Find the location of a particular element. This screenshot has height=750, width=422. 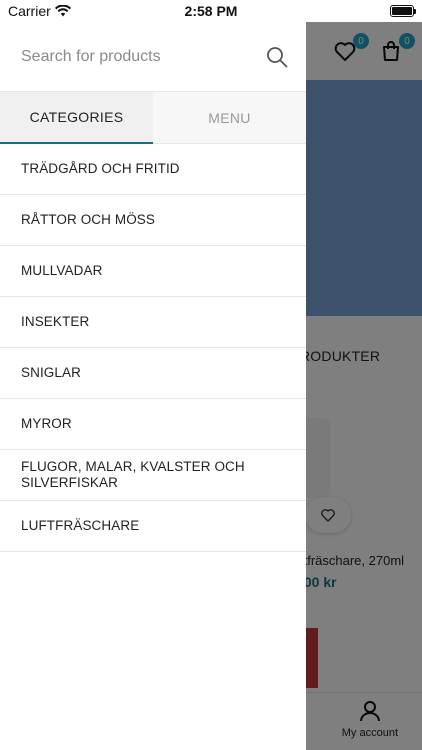

drawer-tabs: CATEGORIES MENU is located at coordinates (153, 118).